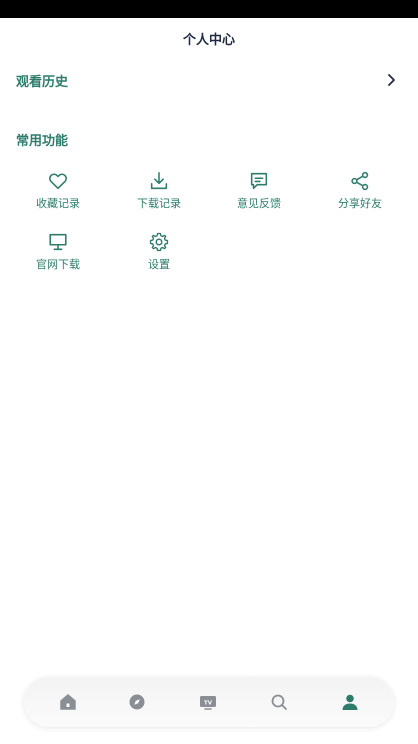 This screenshot has width=418, height=744. What do you see at coordinates (159, 196) in the screenshot?
I see `downloads-button: 下载记录` at bounding box center [159, 196].